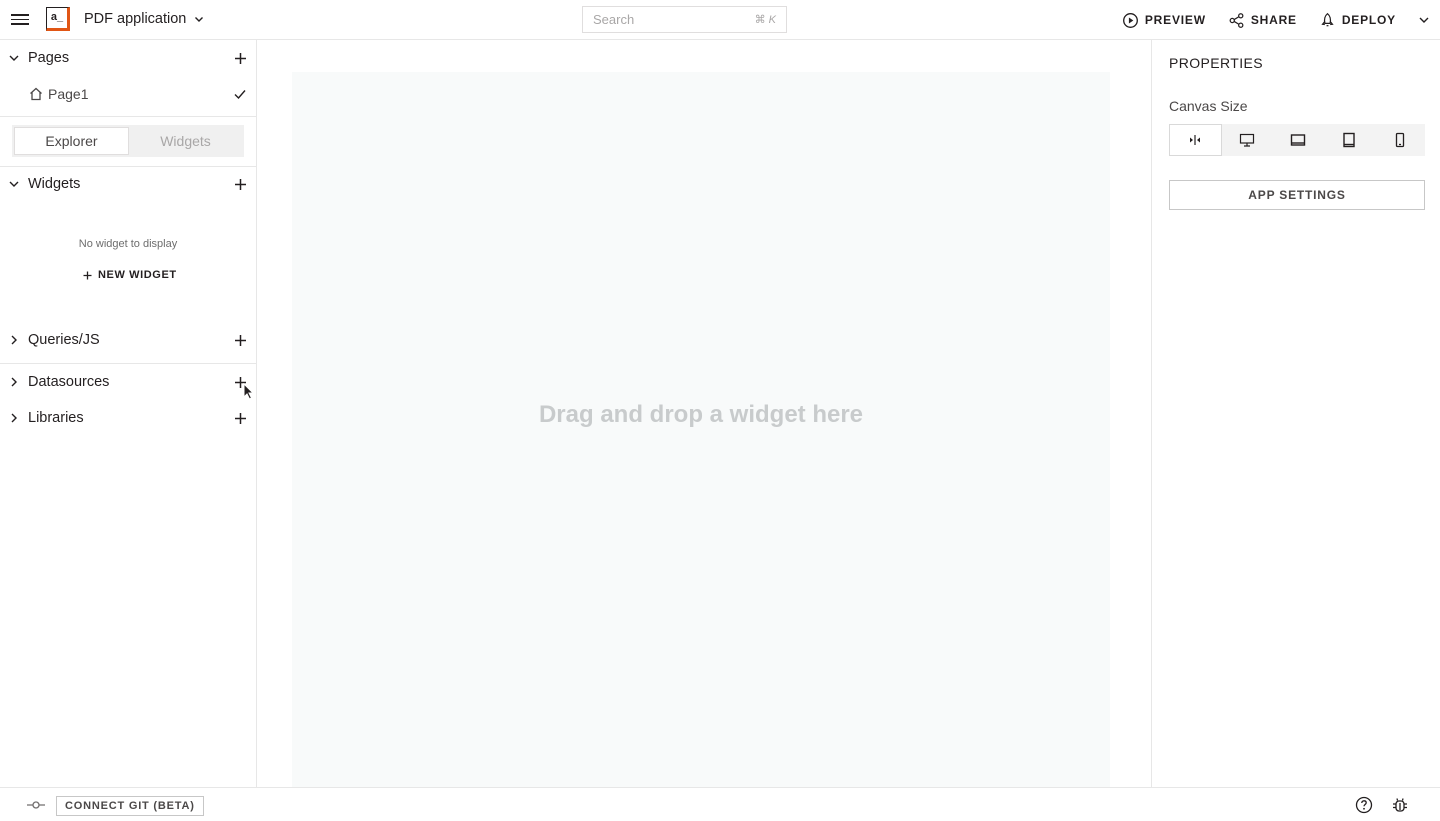 The image size is (1440, 821). What do you see at coordinates (1327, 19) in the screenshot?
I see `rocket-icon` at bounding box center [1327, 19].